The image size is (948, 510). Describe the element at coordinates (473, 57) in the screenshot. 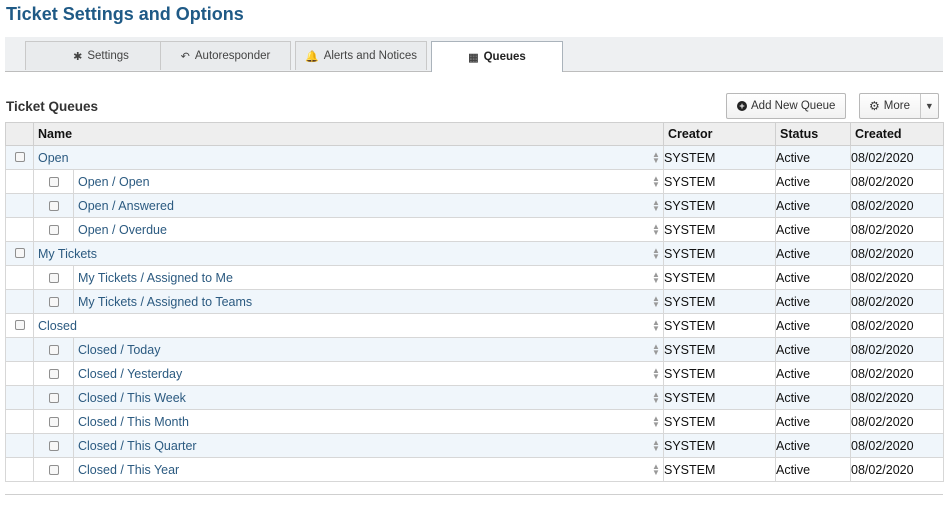

I see `table-icon: ▦` at that location.